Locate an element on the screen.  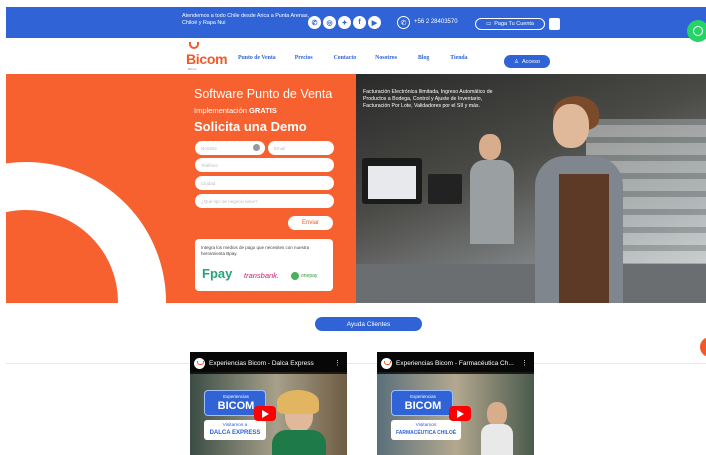
city-field: Ciudad is located at coordinates (264, 183).